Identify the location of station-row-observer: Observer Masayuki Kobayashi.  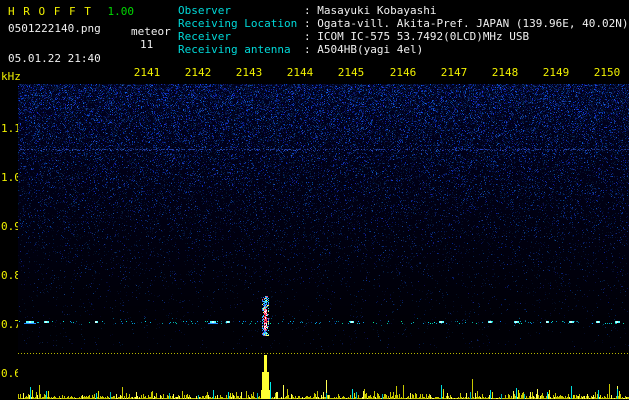
(403, 10).